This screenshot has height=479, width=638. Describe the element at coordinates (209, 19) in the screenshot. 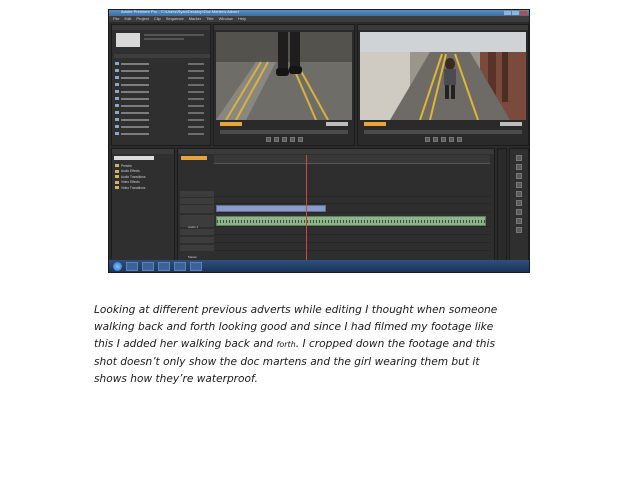

I see `menu-title: Title` at that location.